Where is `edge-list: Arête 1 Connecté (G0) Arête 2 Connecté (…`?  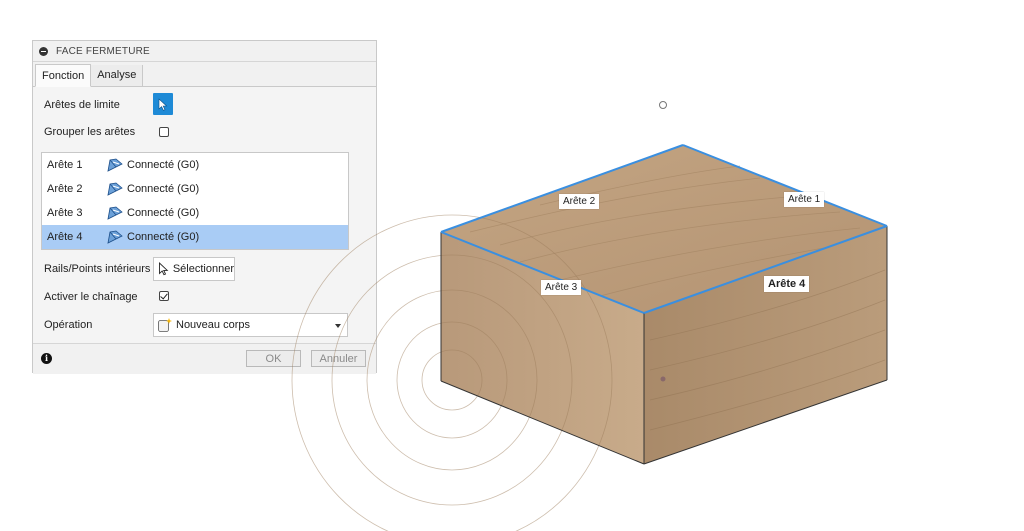 edge-list: Arête 1 Connecté (G0) Arête 2 Connecté (… is located at coordinates (195, 201).